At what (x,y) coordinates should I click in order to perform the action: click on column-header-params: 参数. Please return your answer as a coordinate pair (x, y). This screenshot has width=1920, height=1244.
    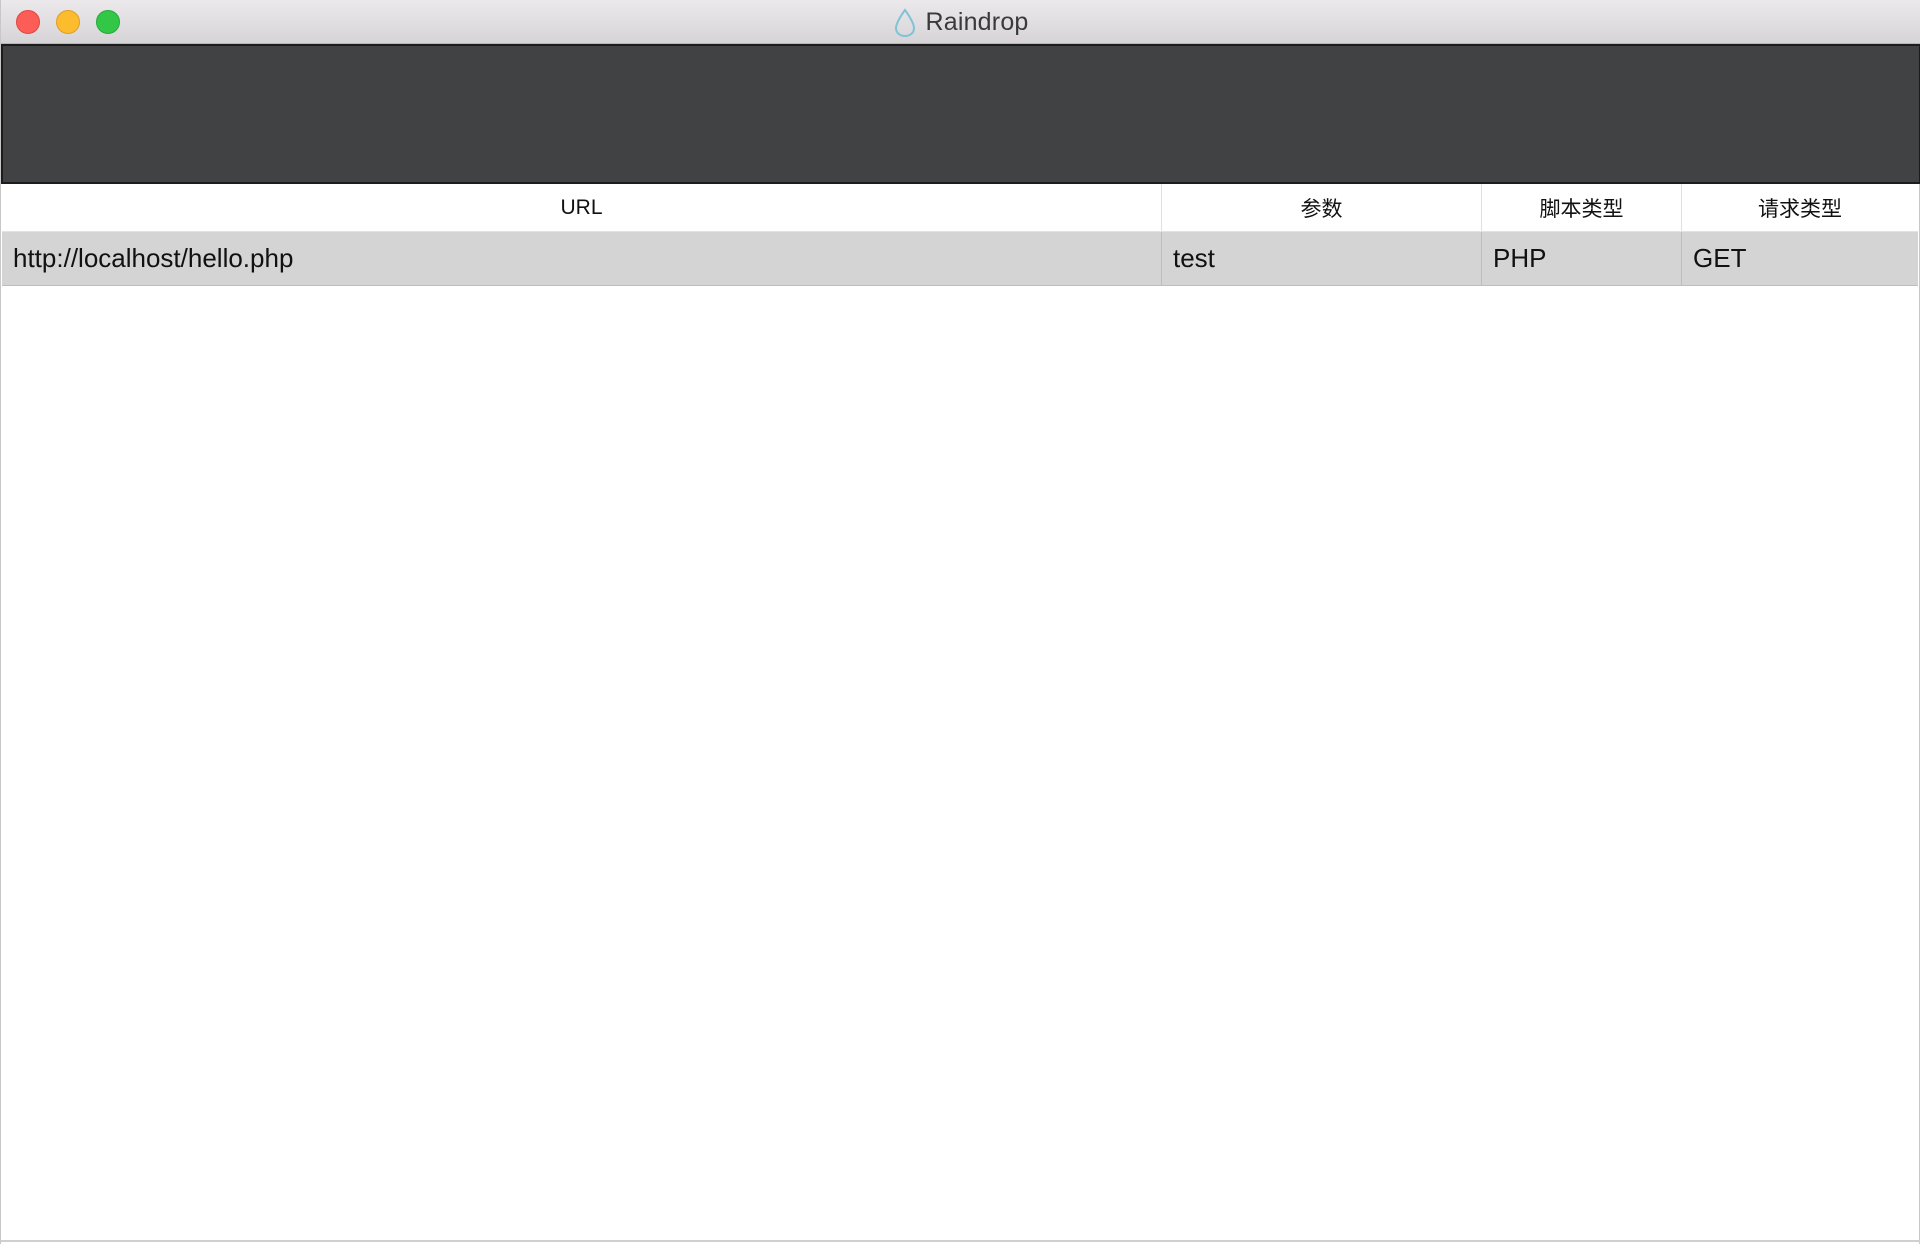
    Looking at the image, I should click on (1322, 207).